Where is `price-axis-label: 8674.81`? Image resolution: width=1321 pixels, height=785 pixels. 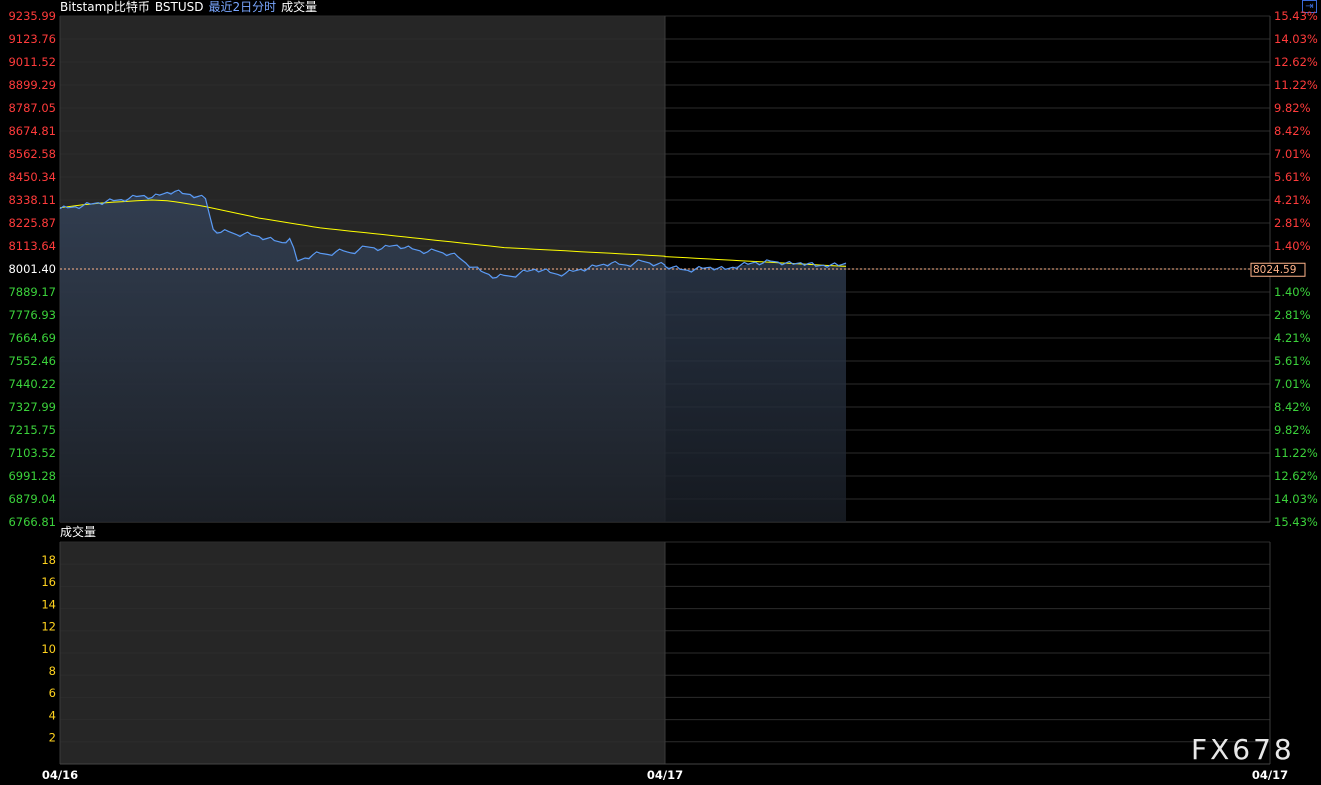
price-axis-label: 8674.81 is located at coordinates (32, 131).